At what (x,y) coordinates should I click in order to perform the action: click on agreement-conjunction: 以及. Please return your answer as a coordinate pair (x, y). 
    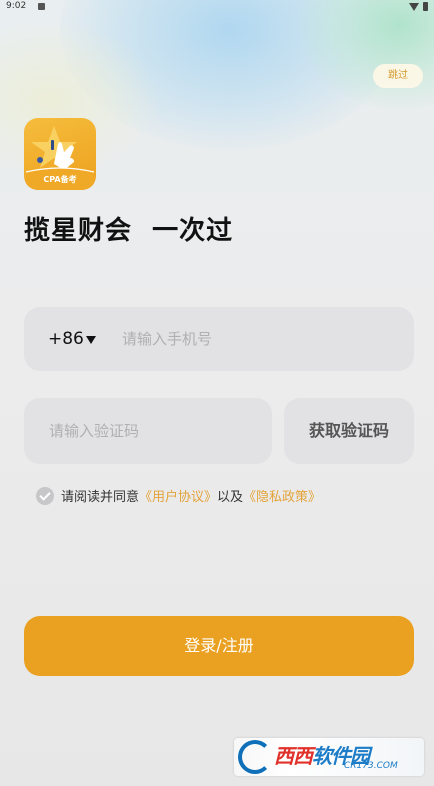
    Looking at the image, I should click on (230, 497).